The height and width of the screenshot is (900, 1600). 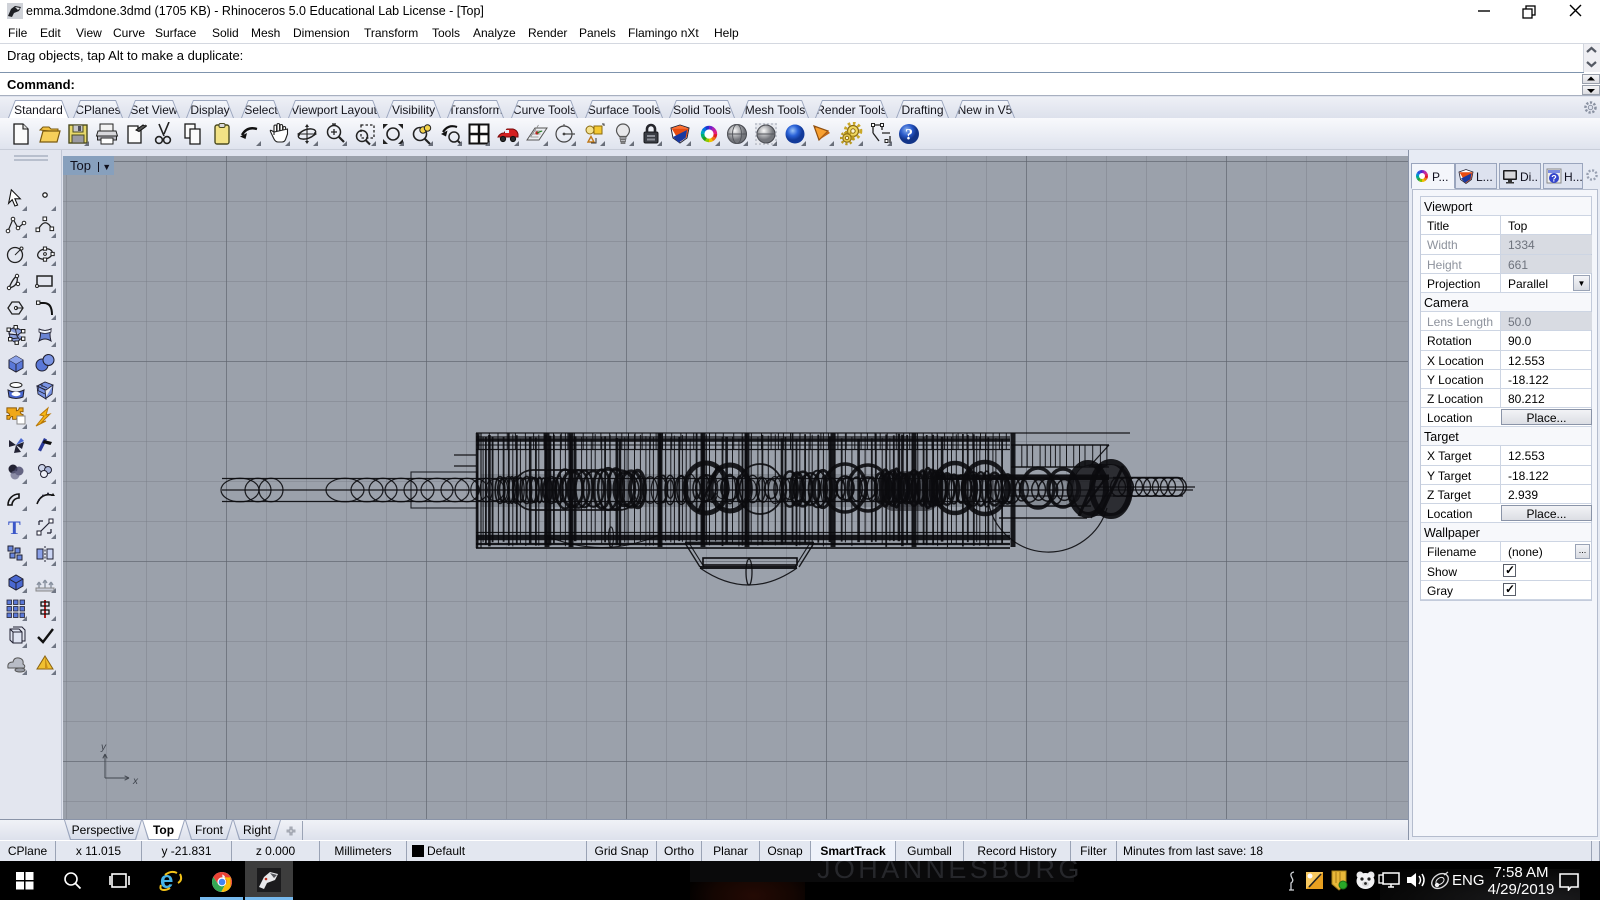 I want to click on svg-text: y, so click(x=103, y=747).